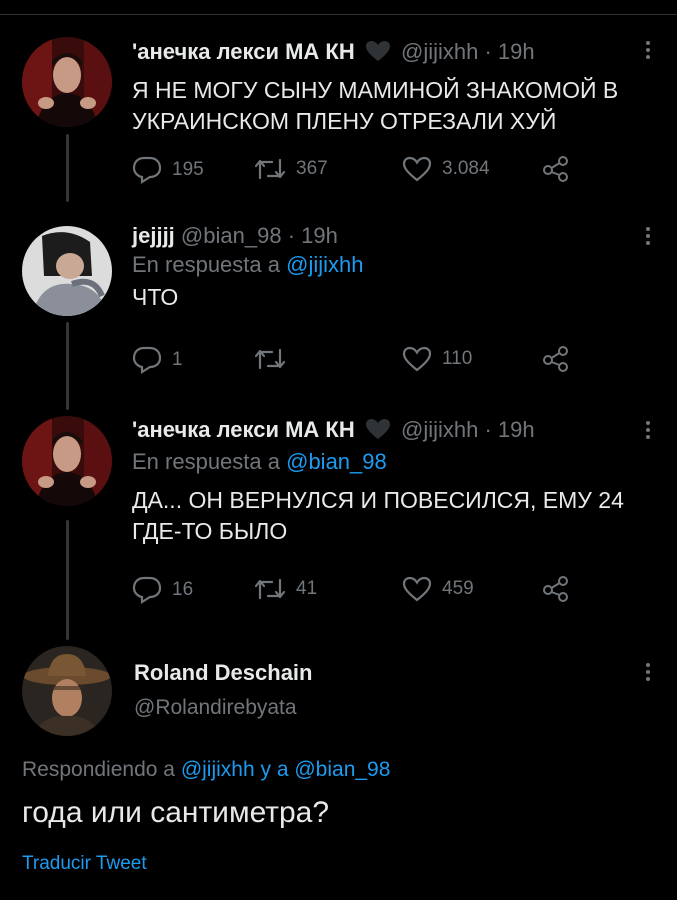 This screenshot has height=900, width=677. I want to click on tweet-text-line: ЧТО, so click(155, 297).